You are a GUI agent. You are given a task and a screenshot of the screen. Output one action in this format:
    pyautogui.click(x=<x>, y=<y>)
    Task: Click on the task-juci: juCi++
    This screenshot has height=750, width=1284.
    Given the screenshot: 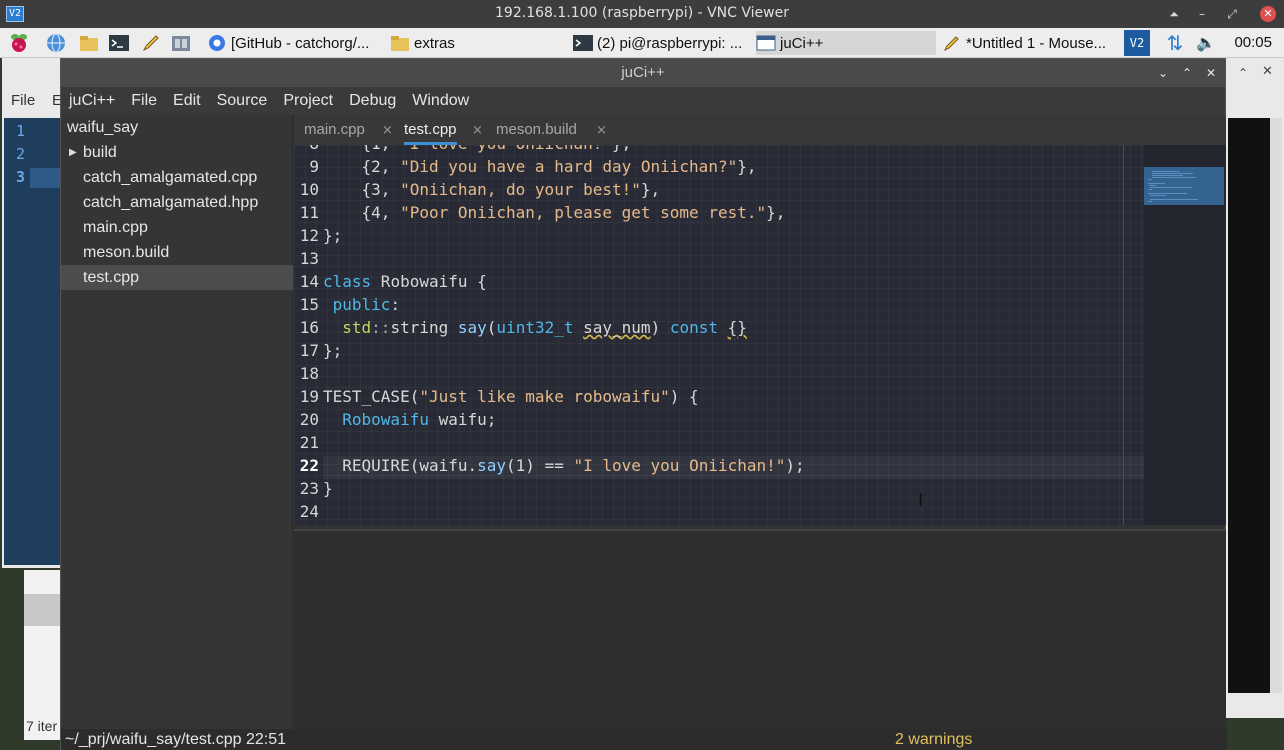 What is the action you would take?
    pyautogui.click(x=846, y=43)
    